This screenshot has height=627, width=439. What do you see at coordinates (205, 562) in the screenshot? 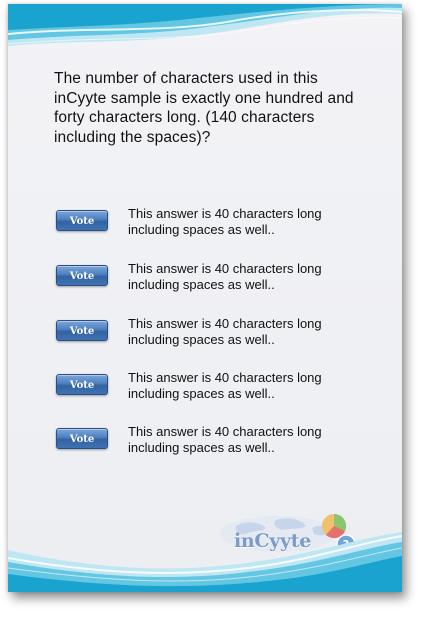
I see `bottom-wave-decoration` at bounding box center [205, 562].